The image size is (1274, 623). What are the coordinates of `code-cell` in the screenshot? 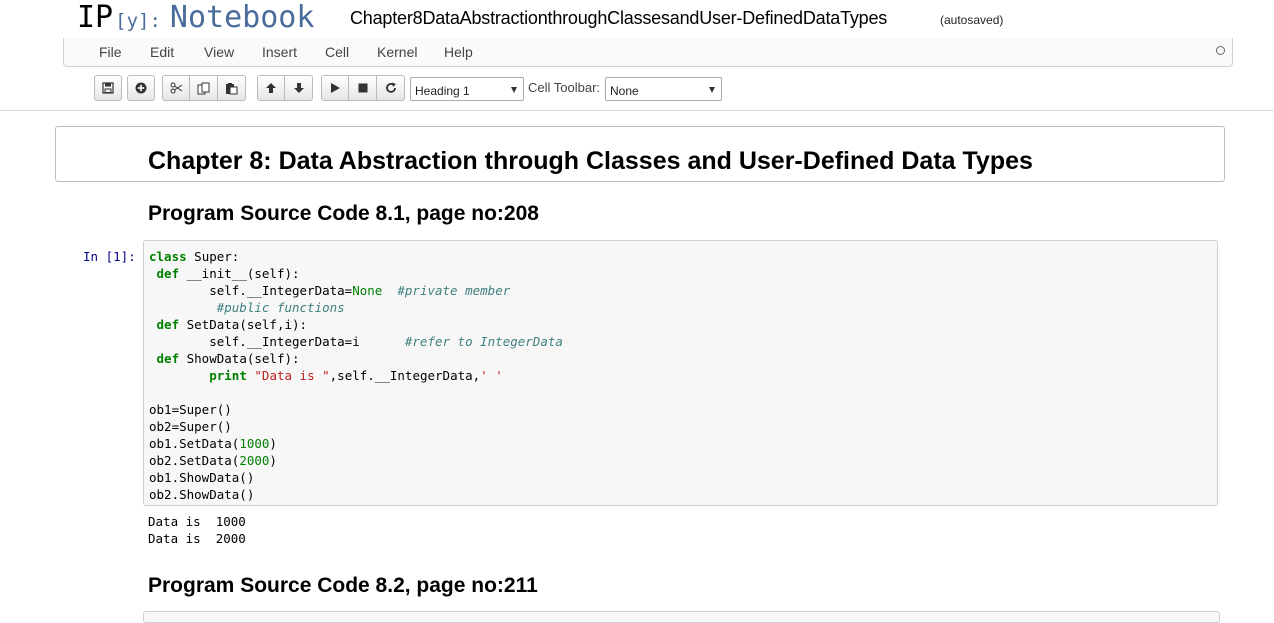 It's located at (681, 617).